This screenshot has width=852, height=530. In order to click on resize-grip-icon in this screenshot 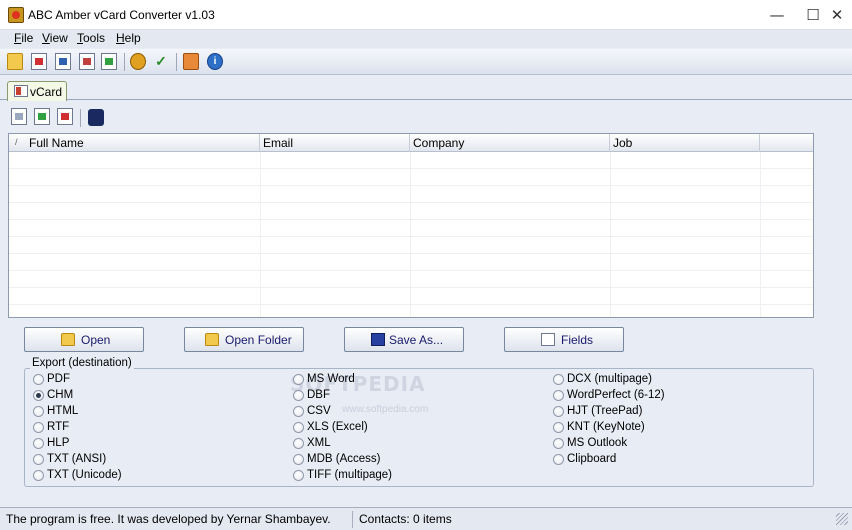, I will do `click(842, 519)`.